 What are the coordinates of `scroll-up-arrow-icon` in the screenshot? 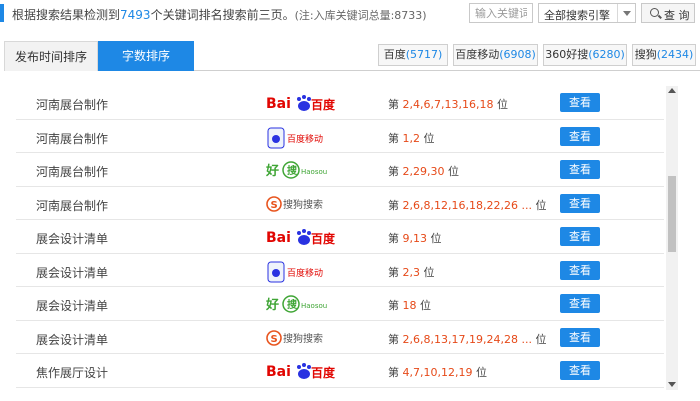 It's located at (672, 90).